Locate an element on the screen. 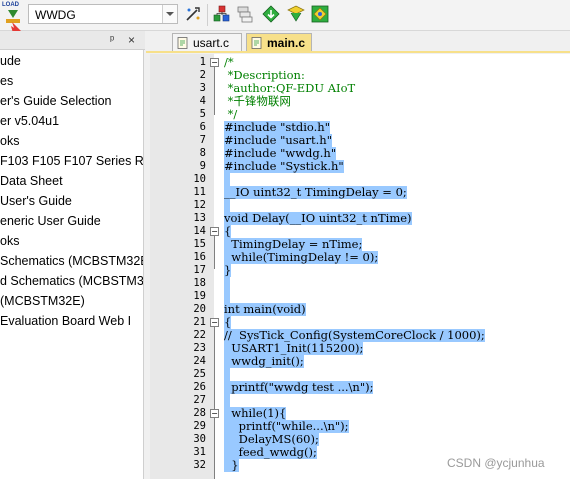 This screenshot has width=570, height=479. code-line: 11 __IO uint32_t TimingDelay = 0; is located at coordinates (360, 192).